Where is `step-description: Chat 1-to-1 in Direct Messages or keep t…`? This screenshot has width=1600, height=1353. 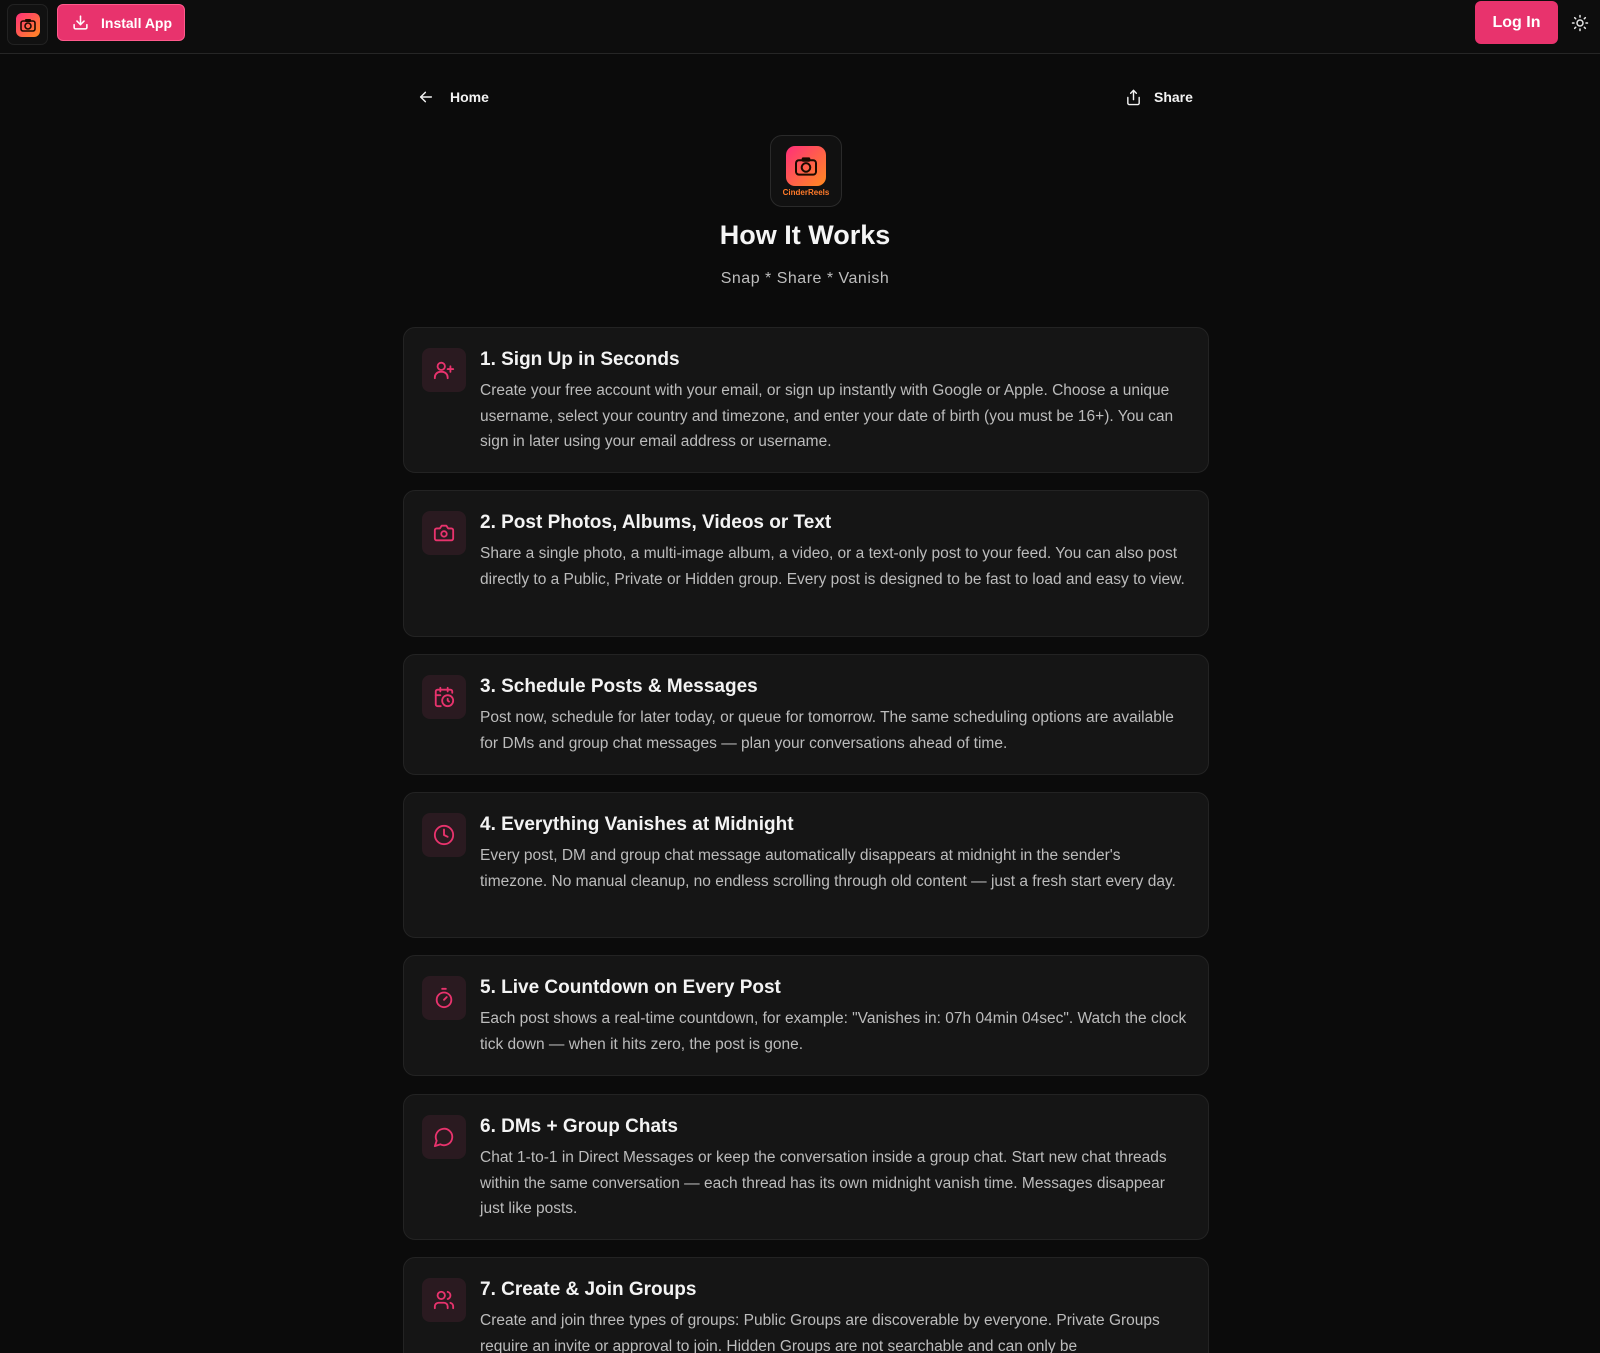 step-description: Chat 1-to-1 in Direct Messages or keep t… is located at coordinates (823, 1183).